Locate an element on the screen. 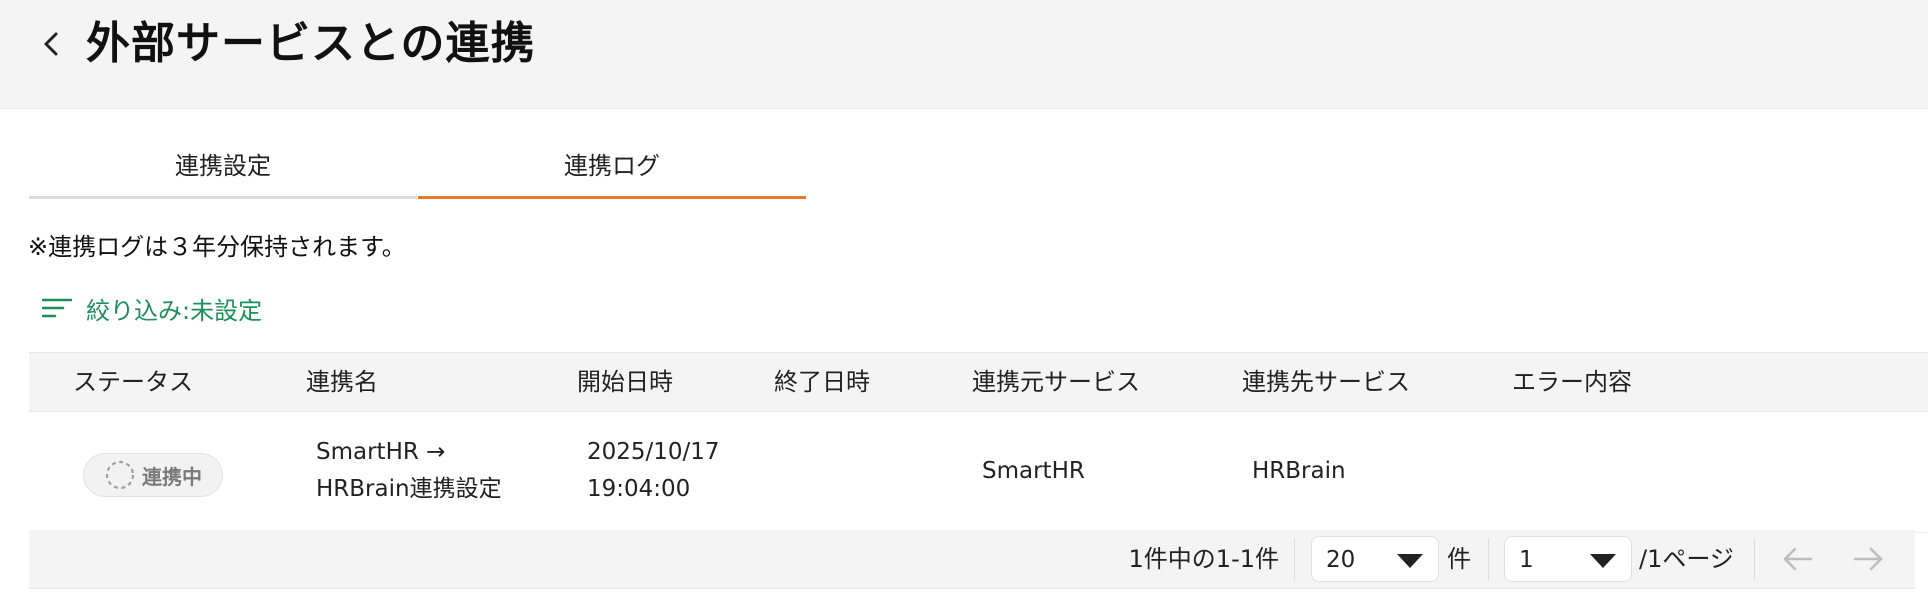 The width and height of the screenshot is (1928, 604). tab-bar: 連携設定 連携ログ is located at coordinates (417, 169).